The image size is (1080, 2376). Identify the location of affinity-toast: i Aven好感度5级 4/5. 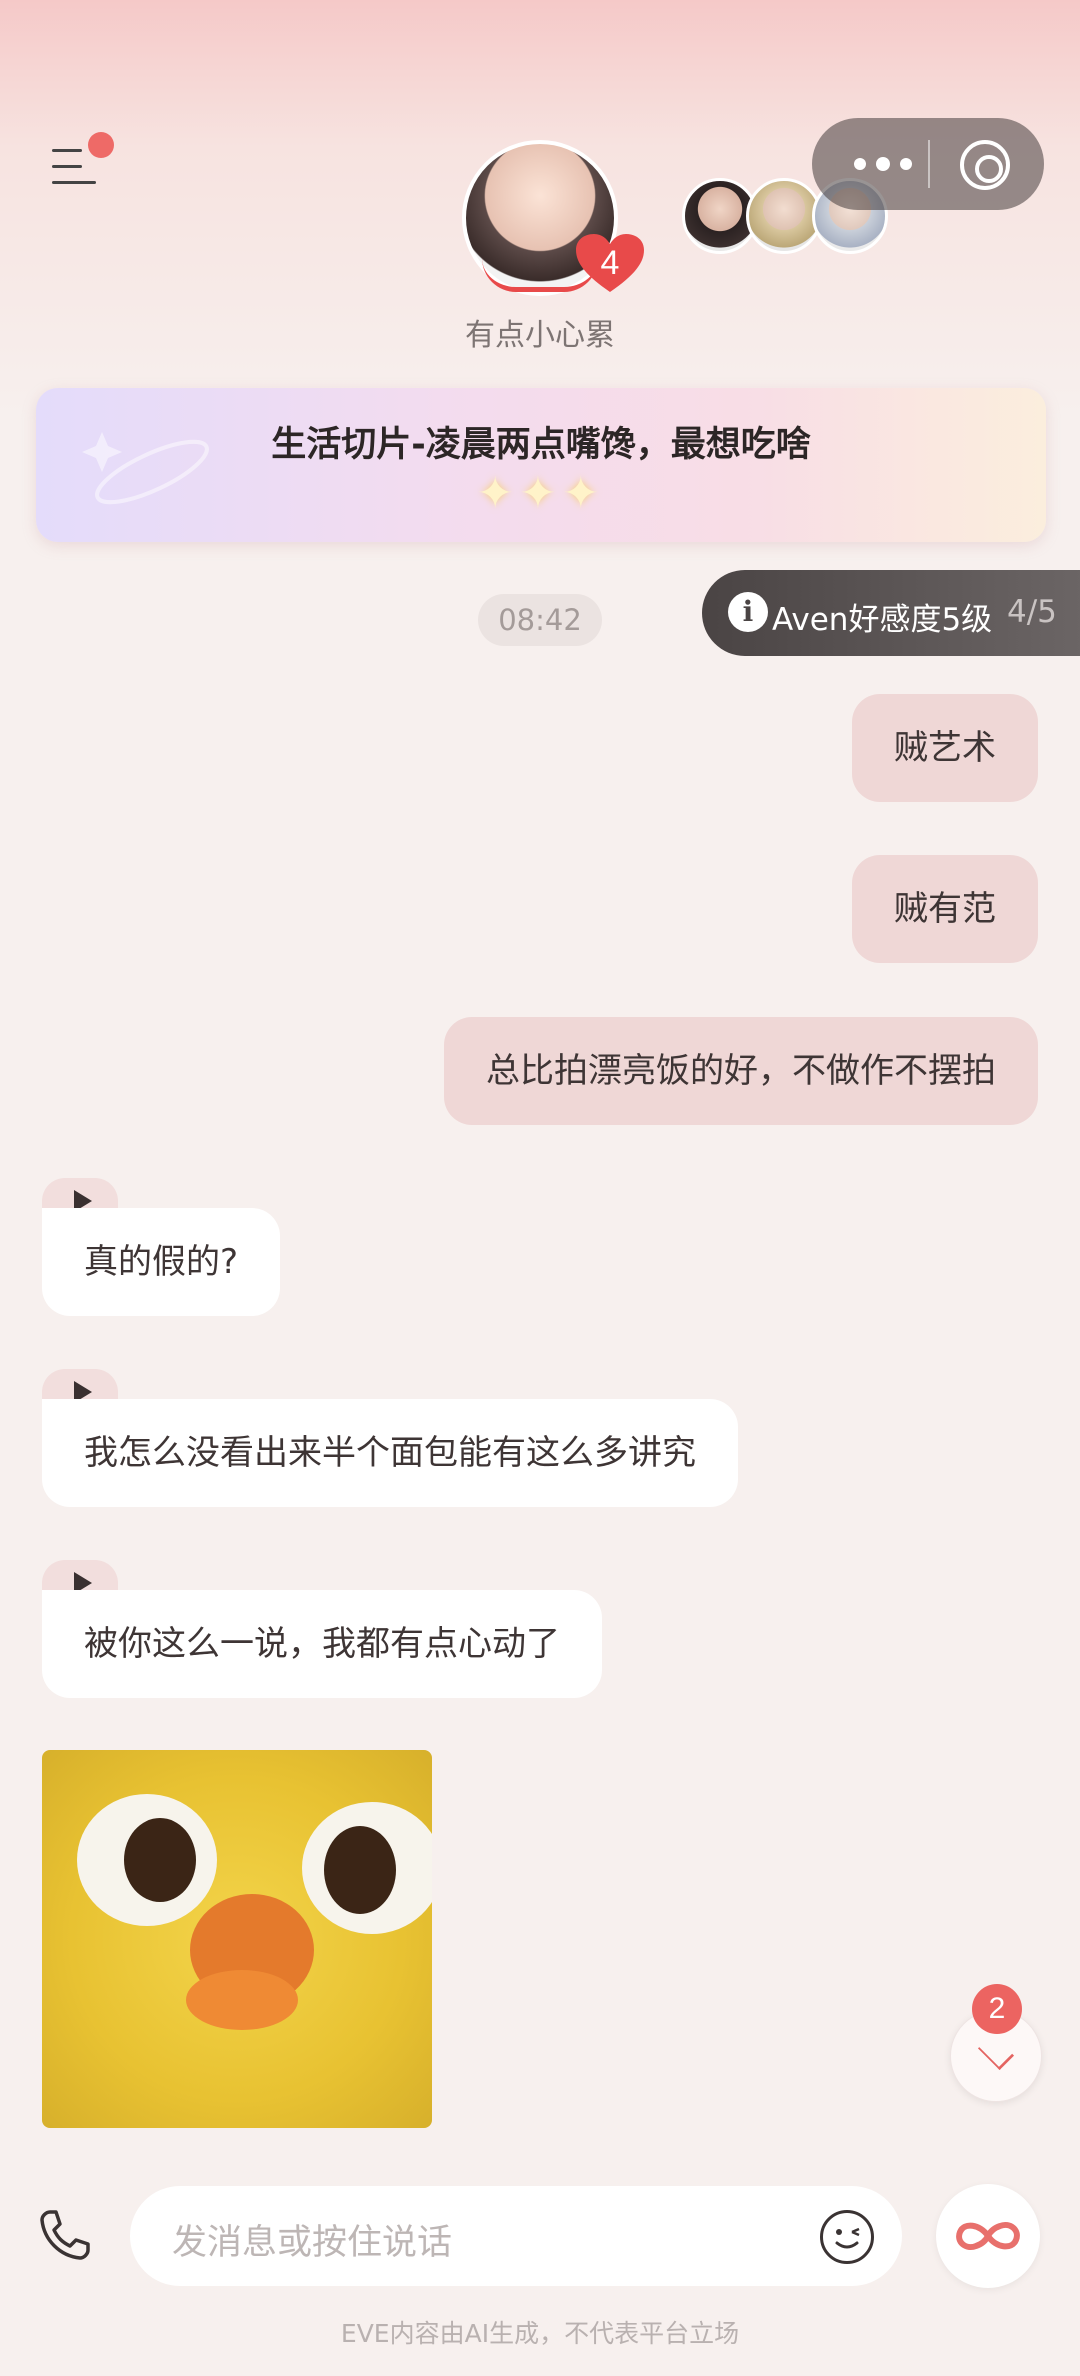
(891, 613).